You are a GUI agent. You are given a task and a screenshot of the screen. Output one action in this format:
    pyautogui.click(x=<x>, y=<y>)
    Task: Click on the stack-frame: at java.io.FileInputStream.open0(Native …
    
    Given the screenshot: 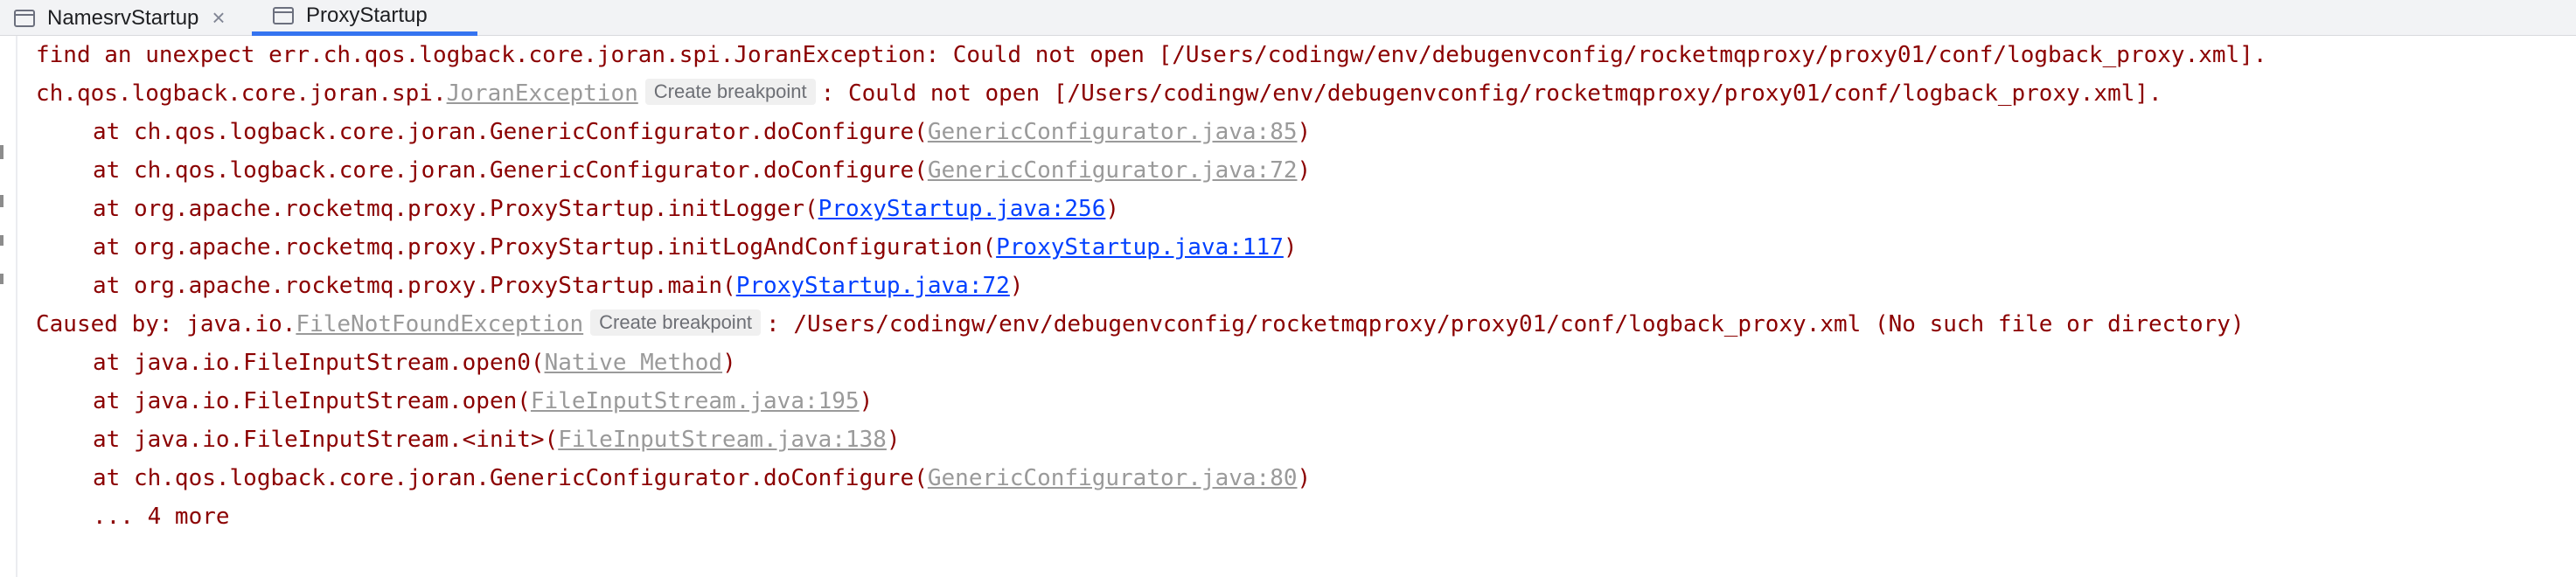 What is the action you would take?
    pyautogui.click(x=368, y=363)
    